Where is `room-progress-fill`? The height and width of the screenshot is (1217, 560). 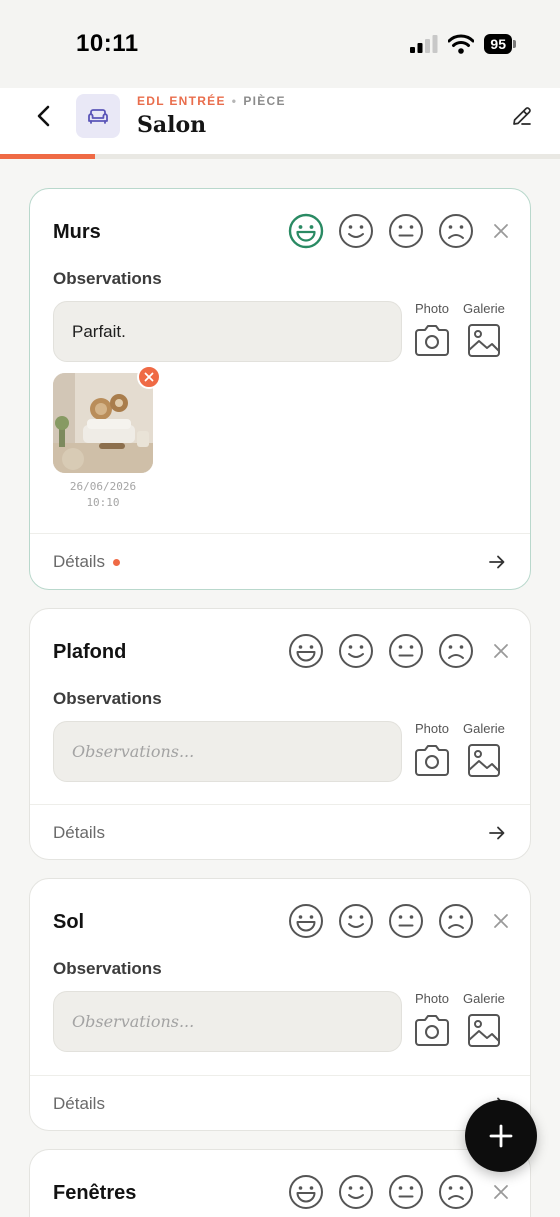
room-progress-fill is located at coordinates (48, 156).